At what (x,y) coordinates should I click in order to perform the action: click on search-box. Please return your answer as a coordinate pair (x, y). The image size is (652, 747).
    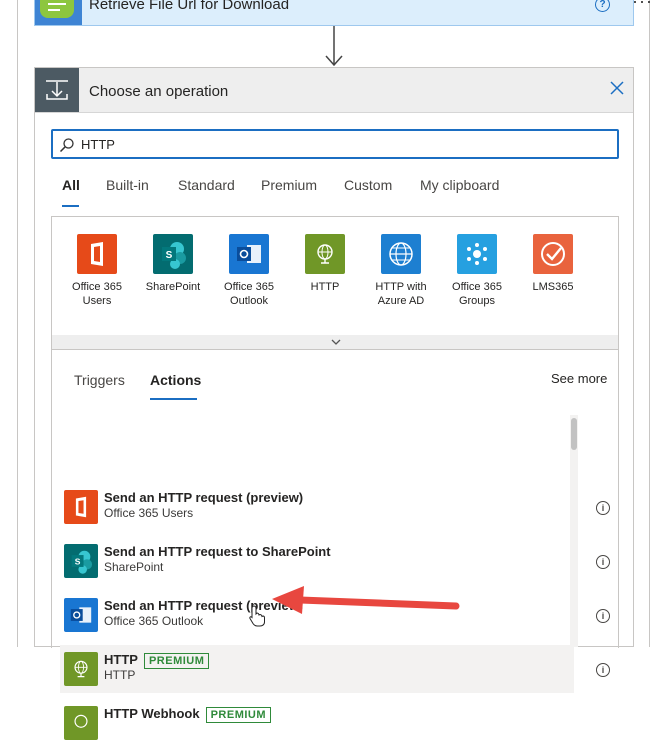
    Looking at the image, I should click on (335, 144).